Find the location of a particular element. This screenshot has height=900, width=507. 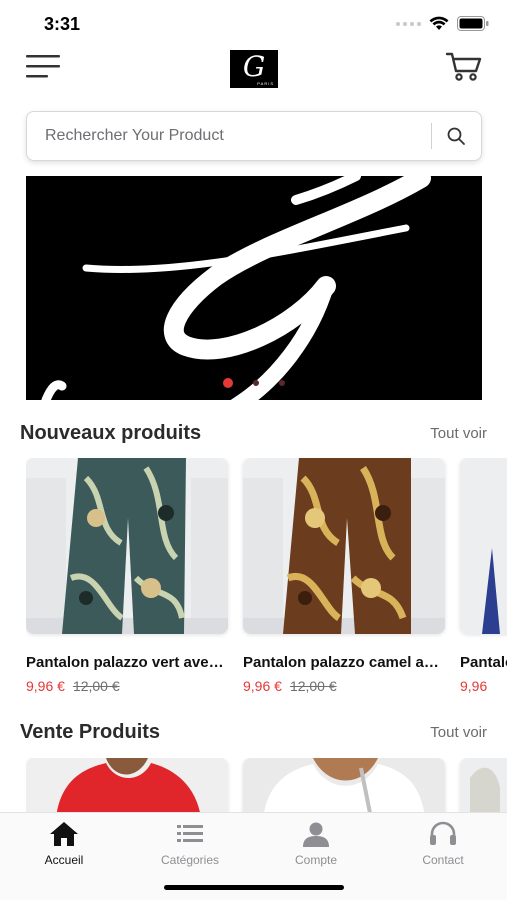

brand-logo: G PARIS is located at coordinates (254, 69).